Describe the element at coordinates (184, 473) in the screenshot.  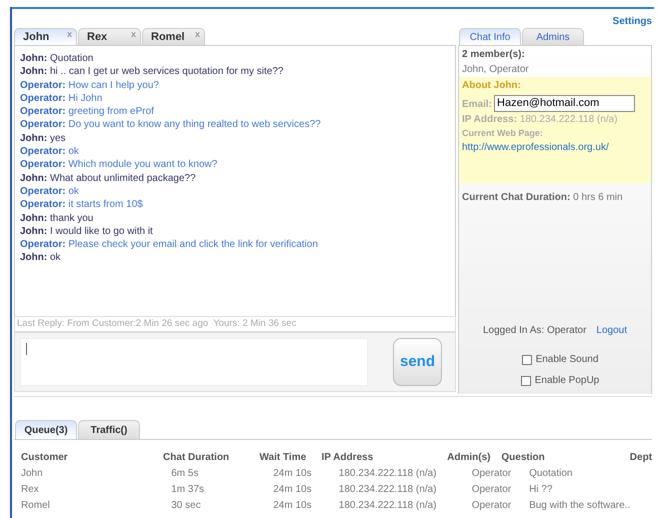
I see `table-cell: 6m 5s` at that location.